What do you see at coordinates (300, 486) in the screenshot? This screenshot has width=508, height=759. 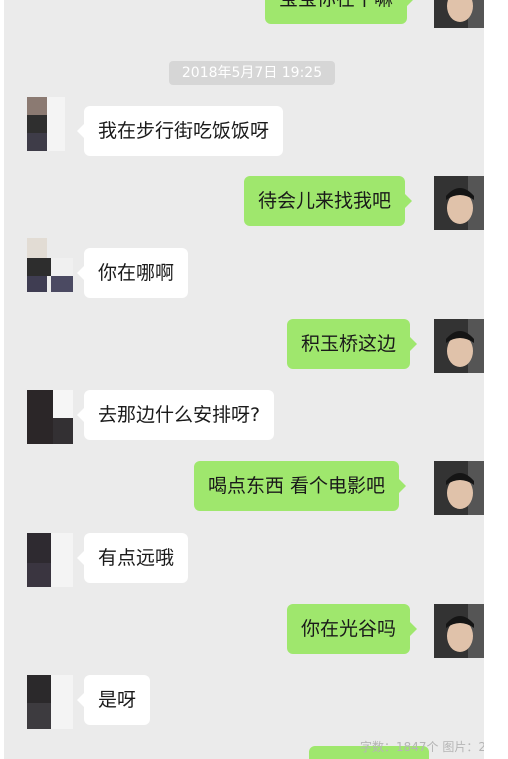 I see `message-bubble-outgoing: 喝点东西 看个电影吧` at bounding box center [300, 486].